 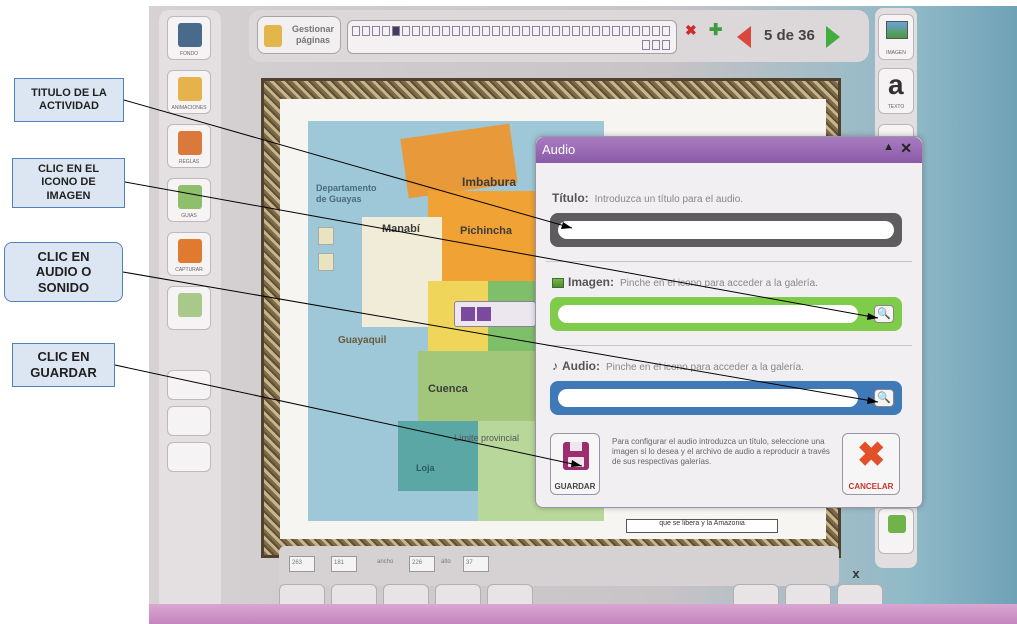 What do you see at coordinates (729, 345) in the screenshot?
I see `divider` at bounding box center [729, 345].